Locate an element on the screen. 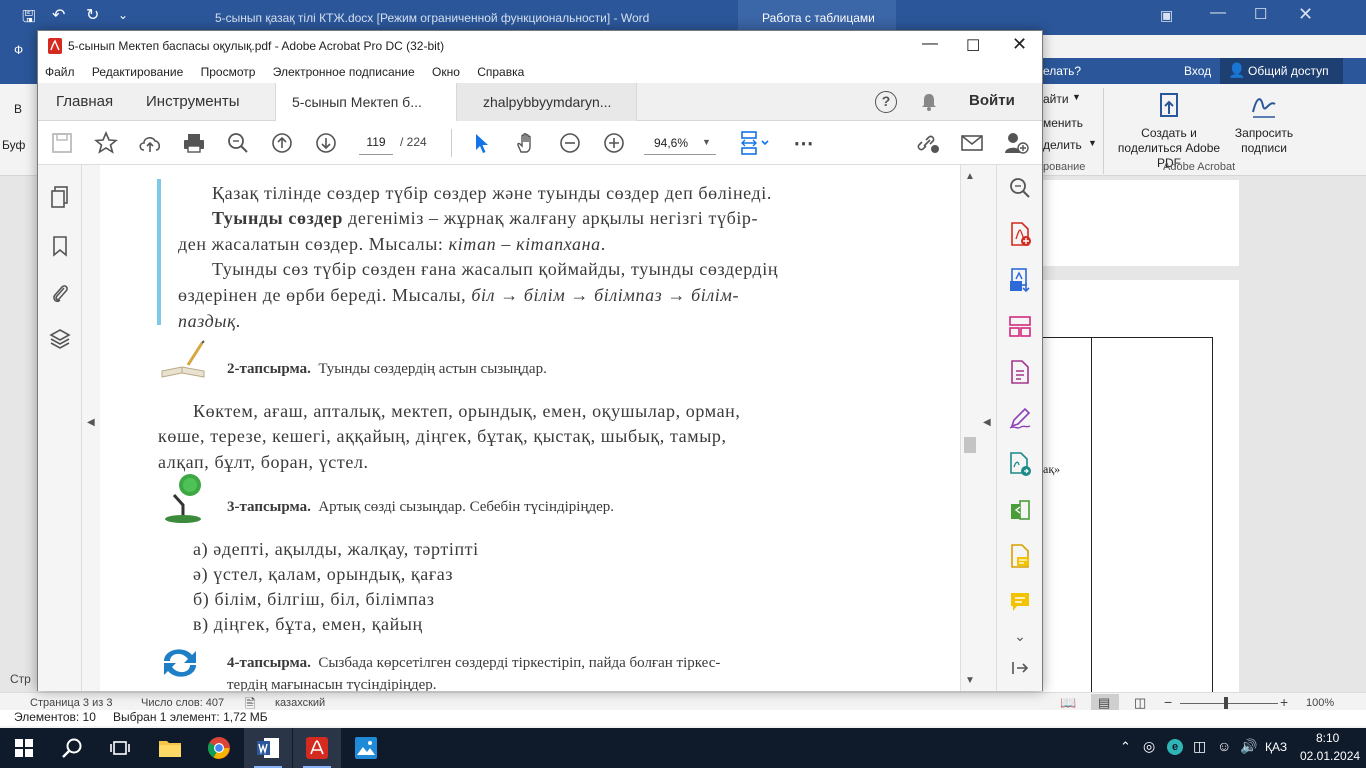 The image size is (1366, 768). status-language: казахский is located at coordinates (300, 703).